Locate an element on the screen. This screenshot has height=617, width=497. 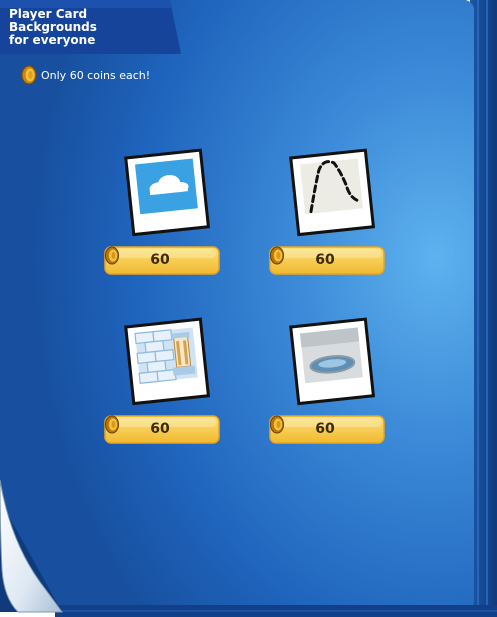
promo-text: Only 60 coins each! is located at coordinates (96, 75).